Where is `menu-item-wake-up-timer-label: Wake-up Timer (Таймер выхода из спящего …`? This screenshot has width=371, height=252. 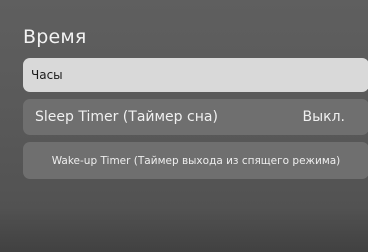
menu-item-wake-up-timer-label: Wake-up Timer (Таймер выхода из спящего … is located at coordinates (196, 160).